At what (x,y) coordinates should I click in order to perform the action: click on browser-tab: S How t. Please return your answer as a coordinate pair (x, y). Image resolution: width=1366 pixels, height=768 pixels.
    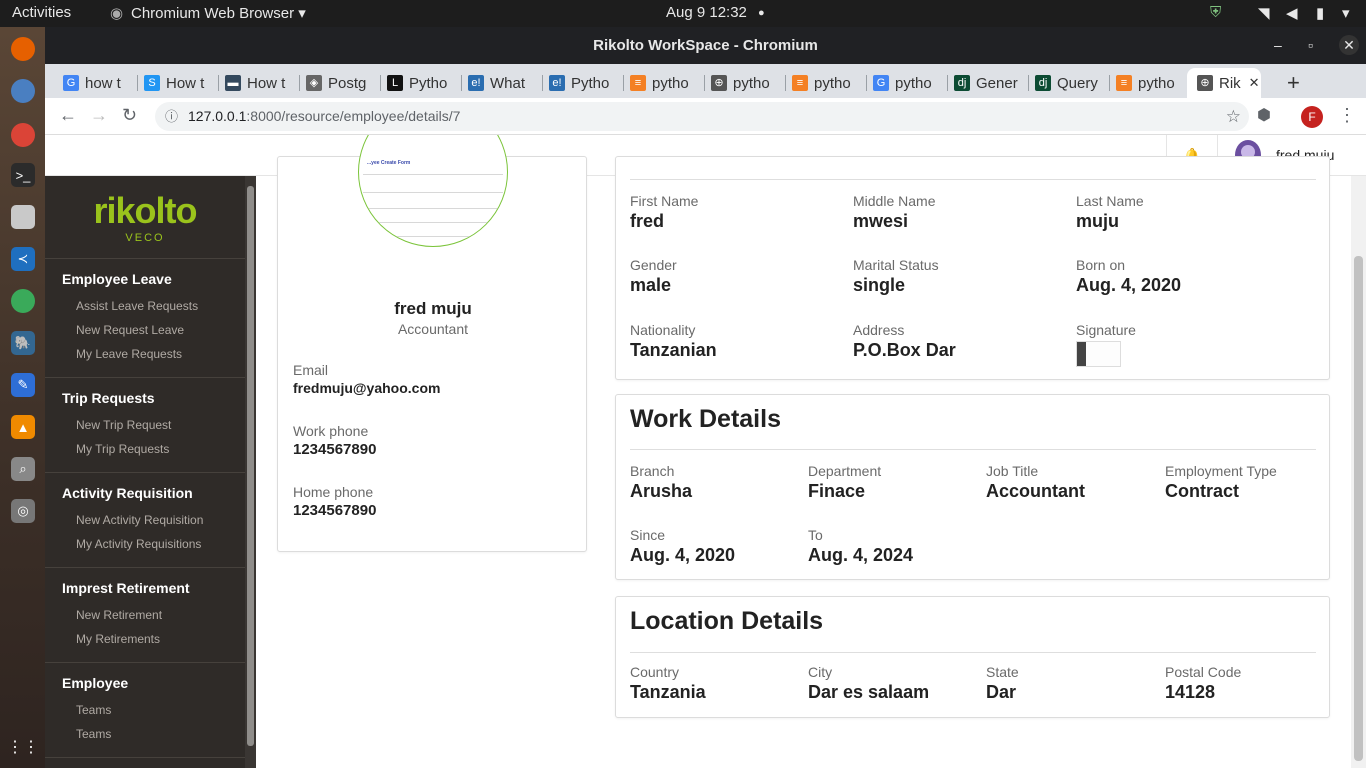
    Looking at the image, I should click on (178, 83).